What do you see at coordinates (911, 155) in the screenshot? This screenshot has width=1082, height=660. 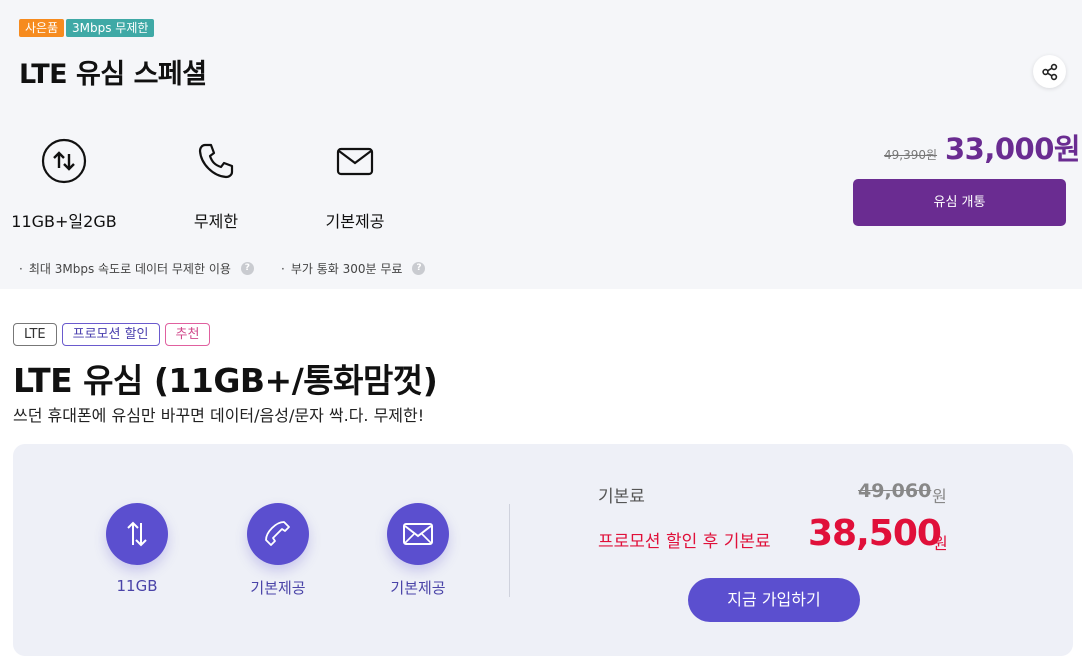 I see `original-price: 49,390원` at bounding box center [911, 155].